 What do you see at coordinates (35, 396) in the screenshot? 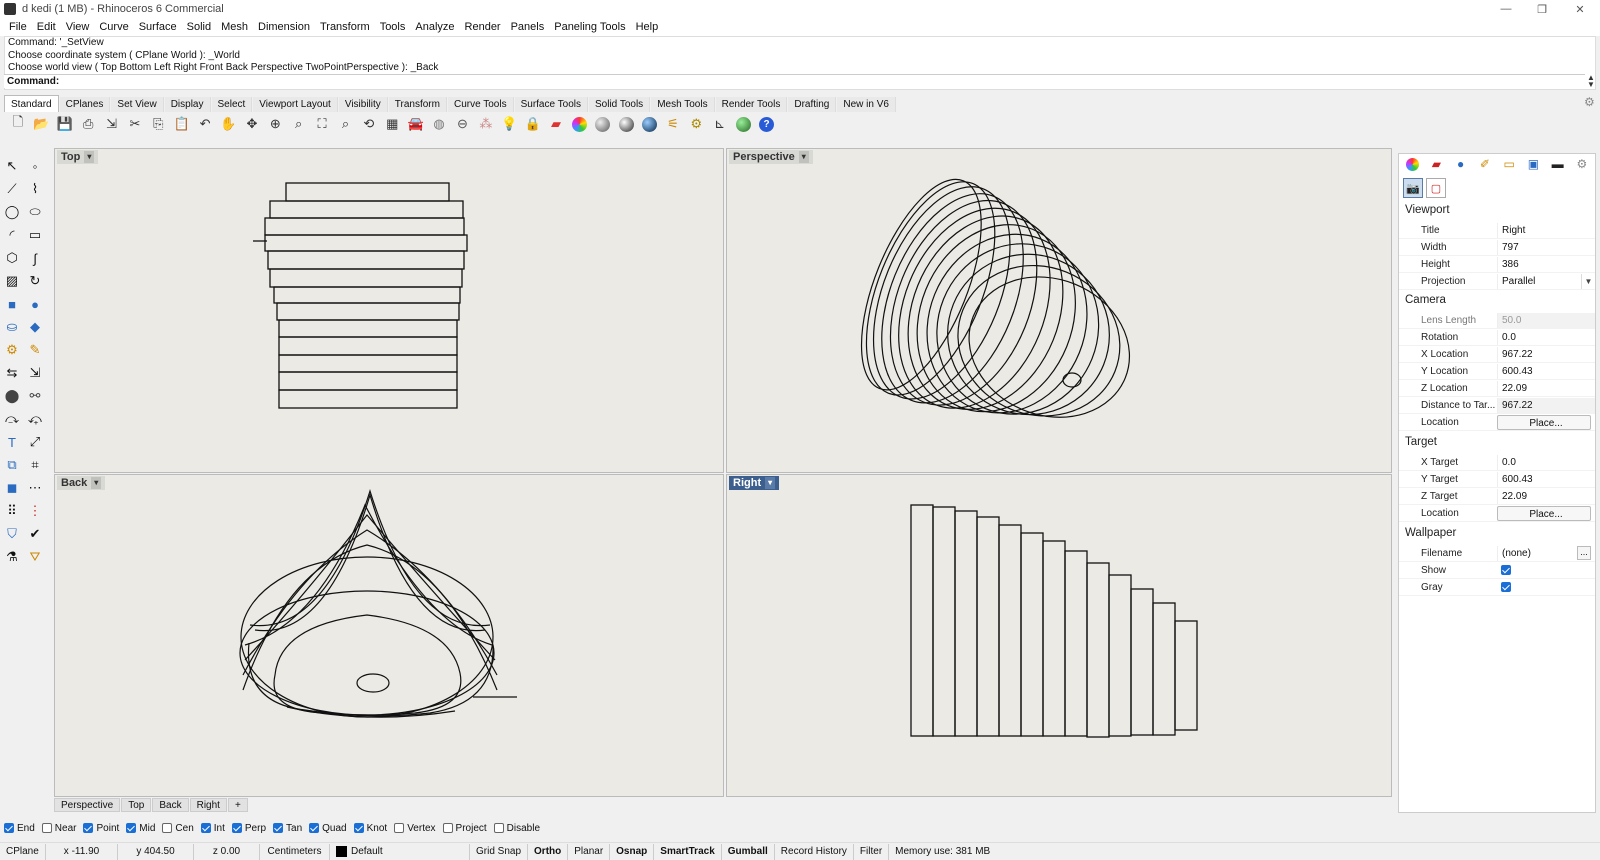
I see `blend-icon: ⚯` at bounding box center [35, 396].